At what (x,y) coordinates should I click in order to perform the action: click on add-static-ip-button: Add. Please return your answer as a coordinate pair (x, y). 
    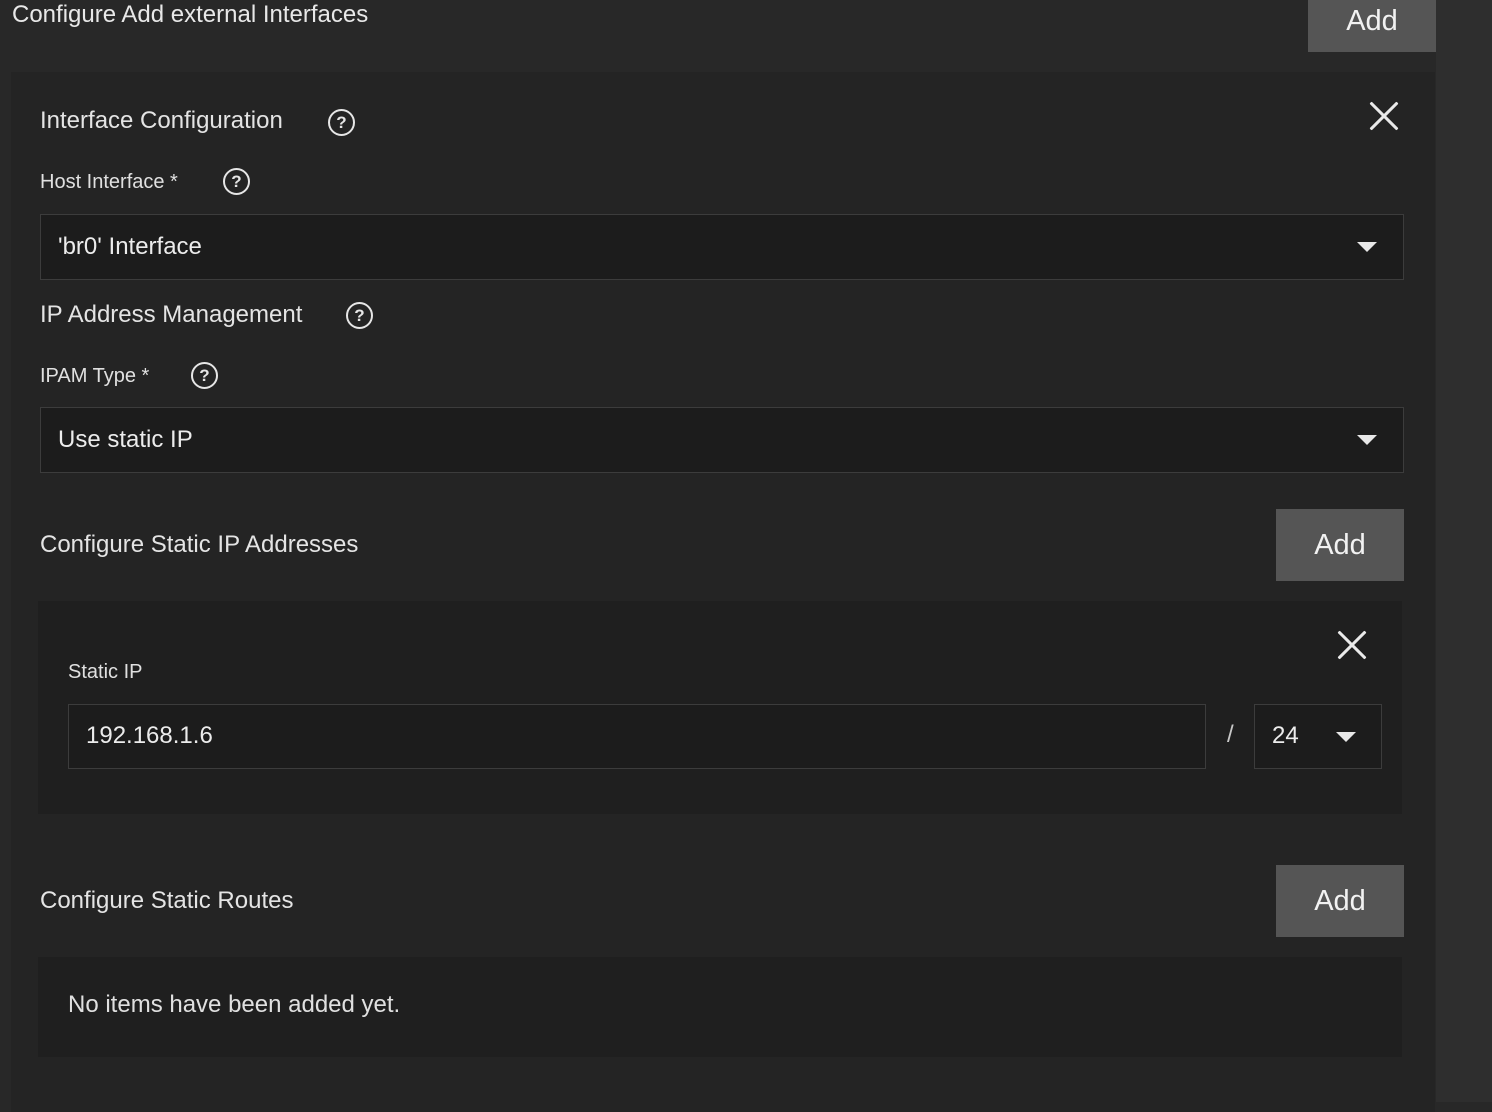
    Looking at the image, I should click on (1340, 545).